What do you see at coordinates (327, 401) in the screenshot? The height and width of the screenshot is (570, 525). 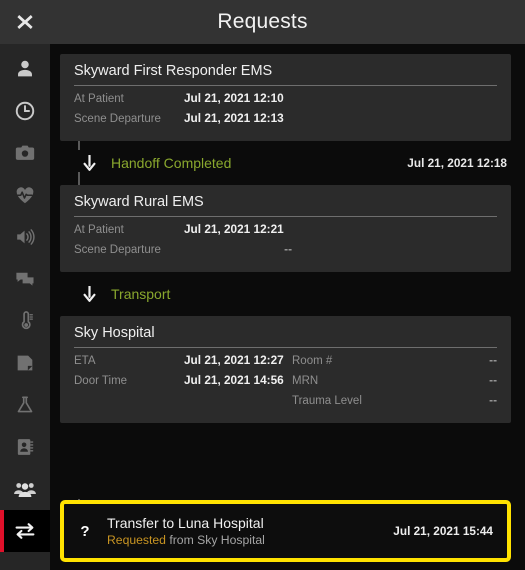 I see `field-label: Trauma Level` at bounding box center [327, 401].